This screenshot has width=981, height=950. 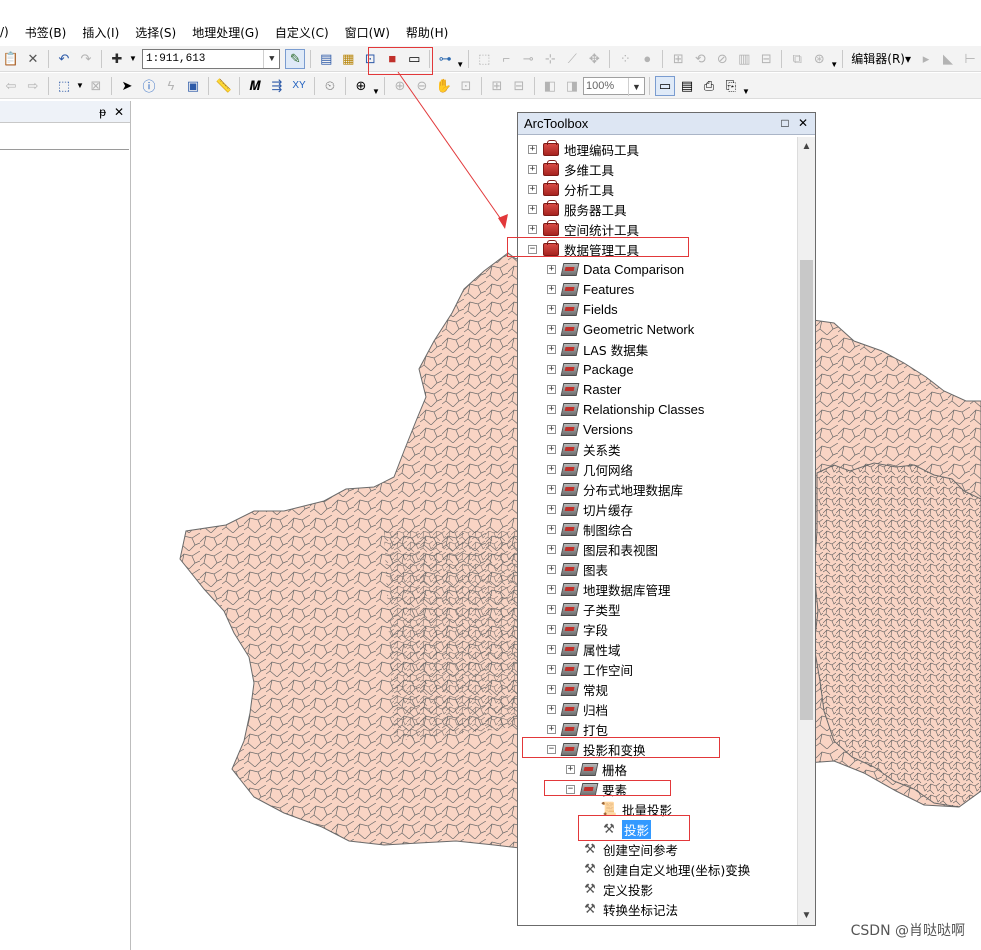 I want to click on straight-segment-icon: ⊸, so click(x=528, y=59).